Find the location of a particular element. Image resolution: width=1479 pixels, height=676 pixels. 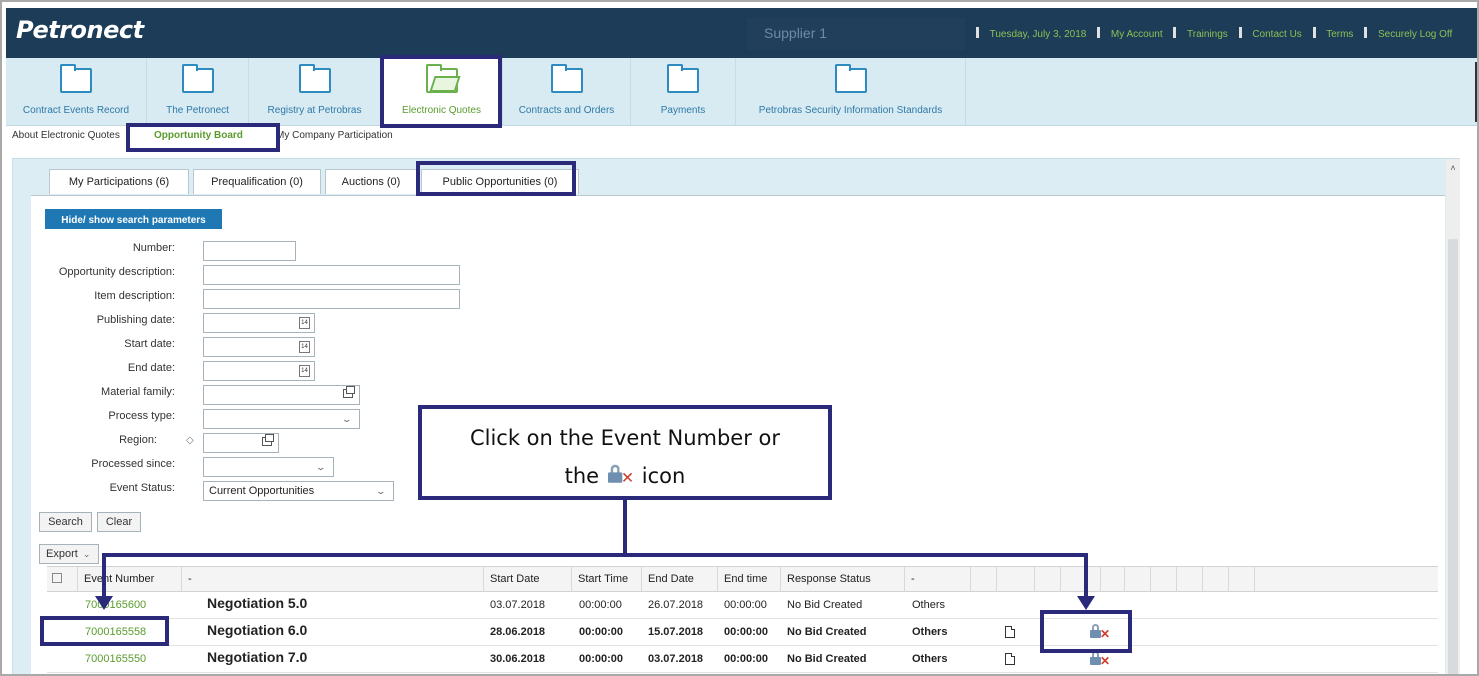

col-start-date: Start Date is located at coordinates (527, 579).